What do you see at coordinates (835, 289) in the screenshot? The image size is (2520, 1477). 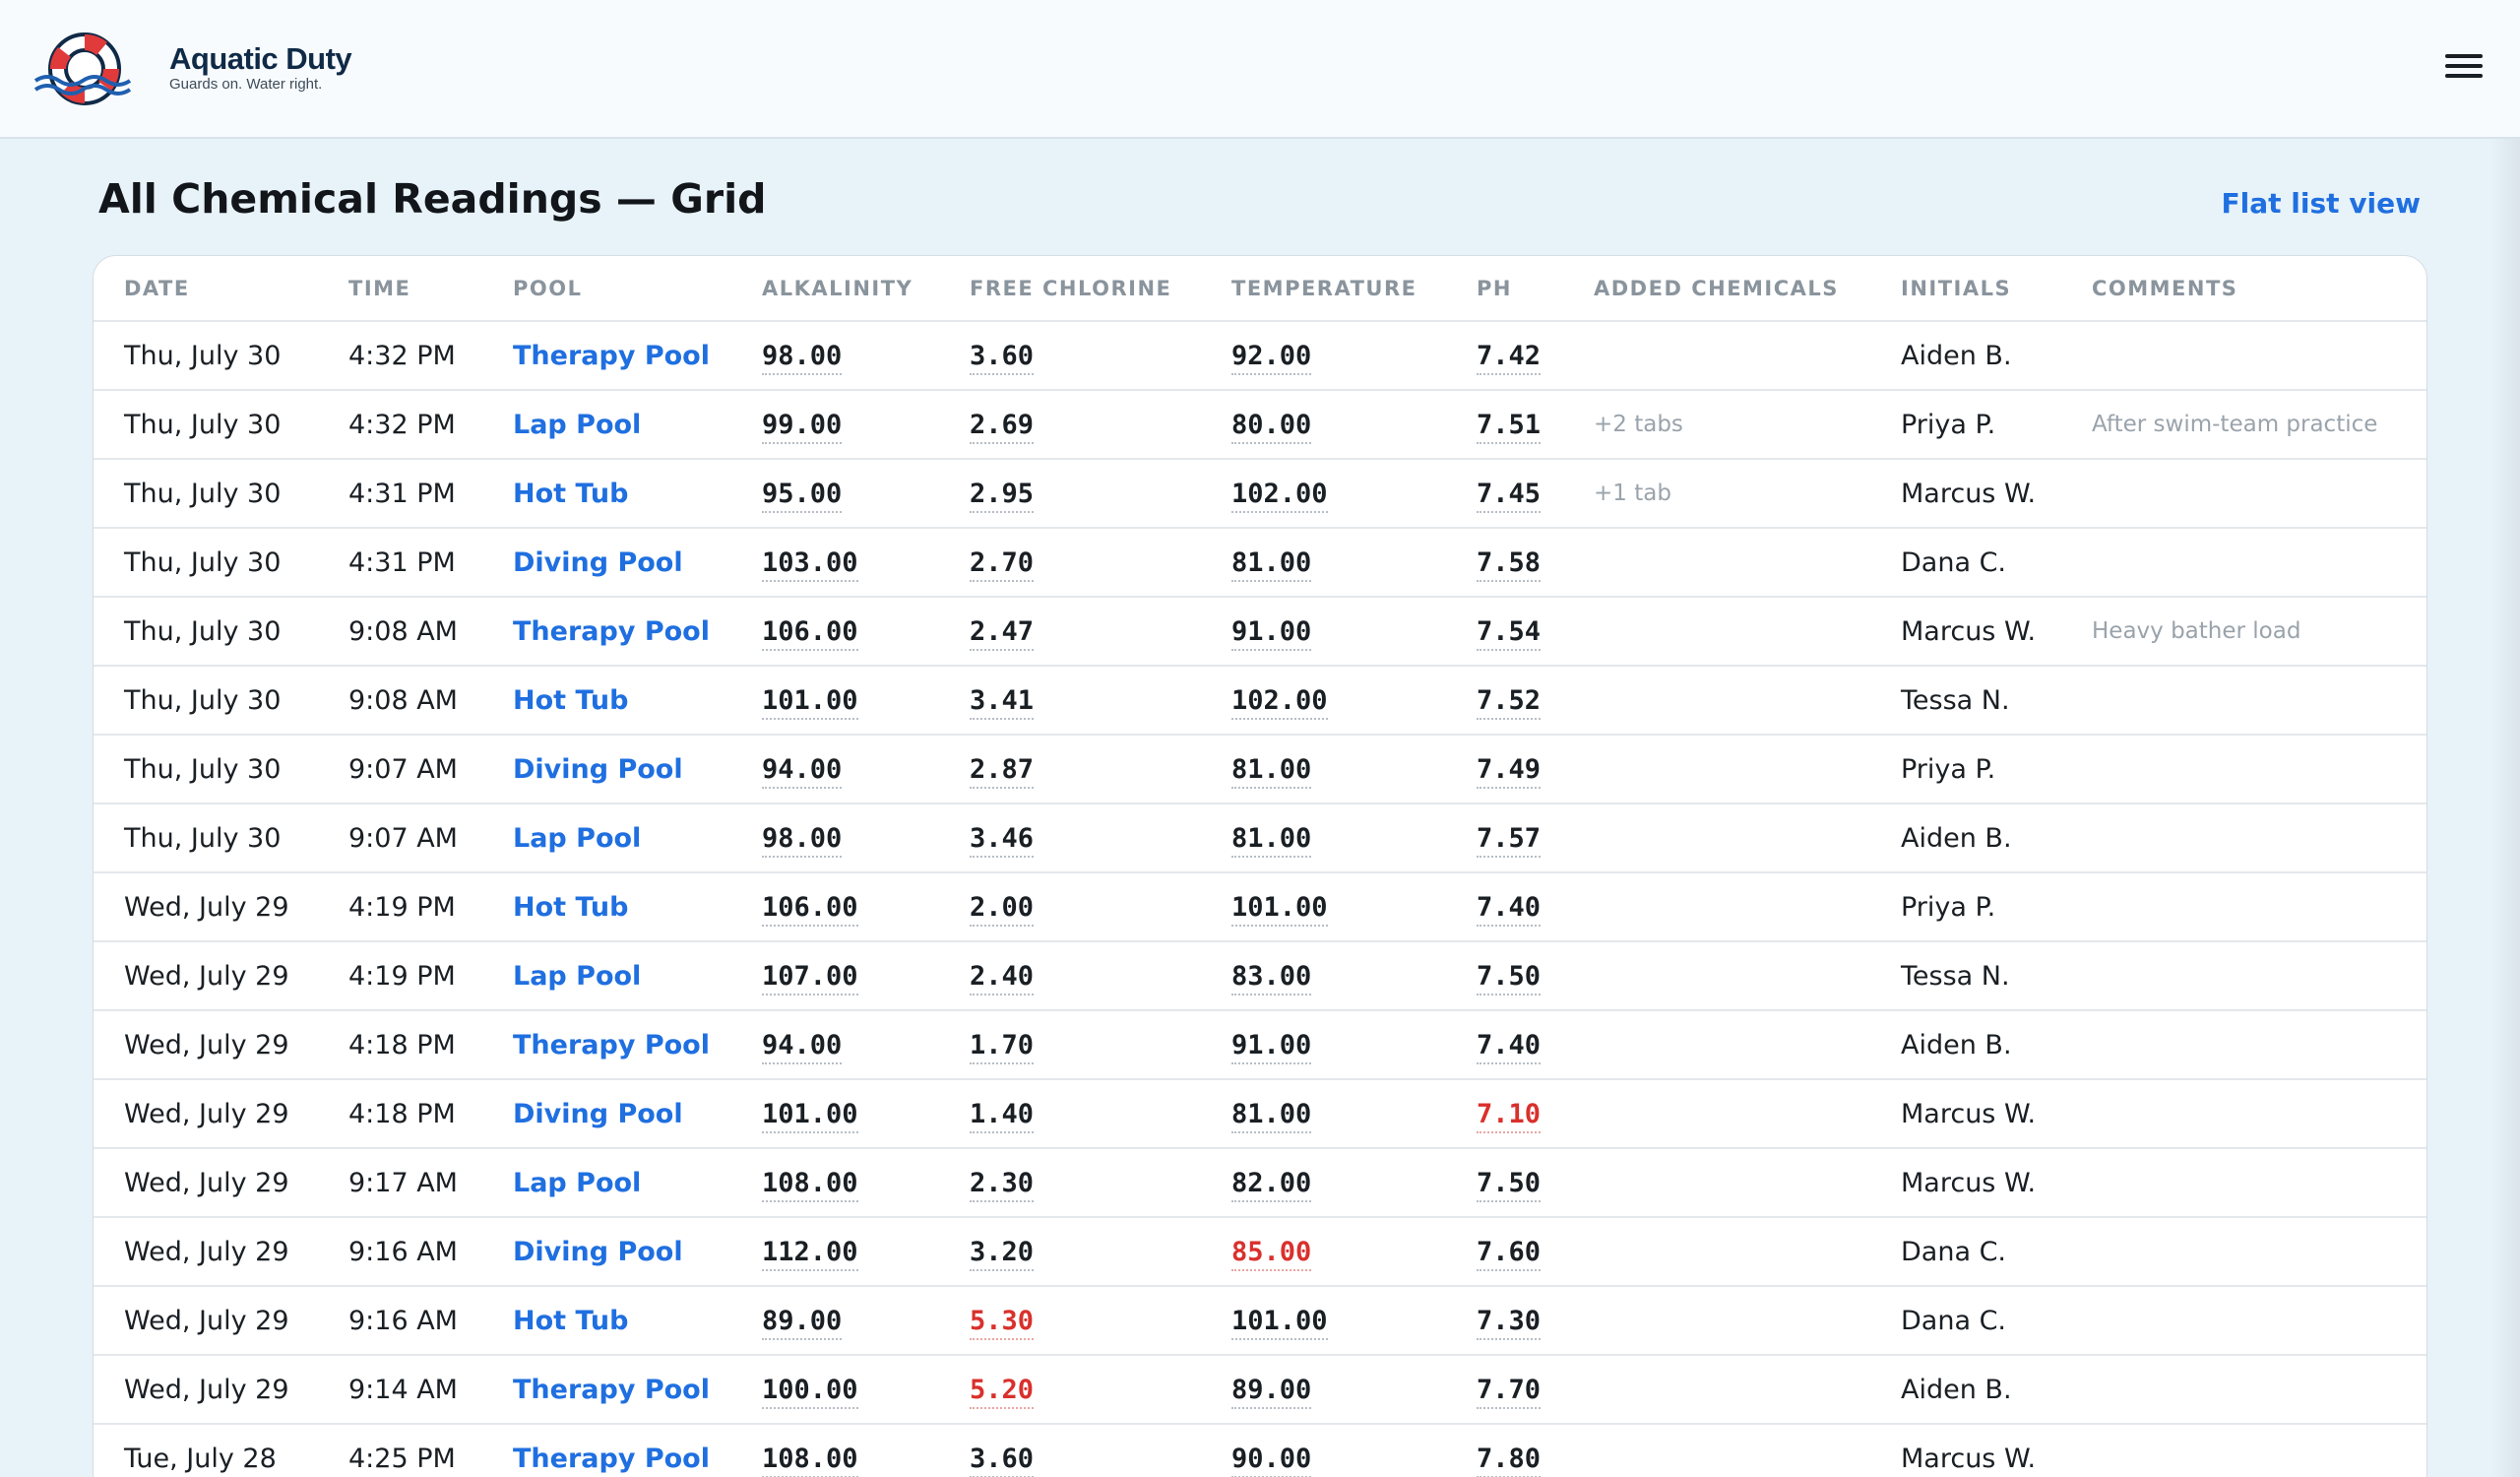 I see `col-header-alkalinity: ALKALINITY` at bounding box center [835, 289].